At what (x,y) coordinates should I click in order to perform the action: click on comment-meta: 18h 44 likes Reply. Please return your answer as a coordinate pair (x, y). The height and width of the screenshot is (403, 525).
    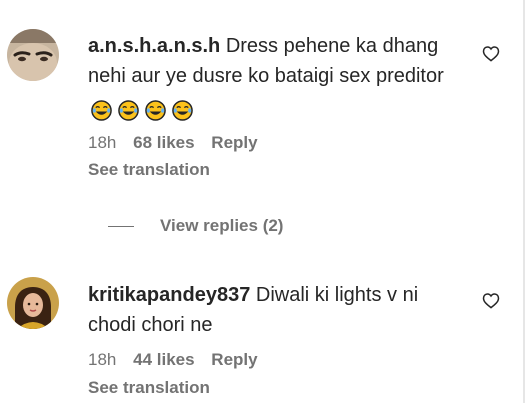
    Looking at the image, I should click on (173, 360).